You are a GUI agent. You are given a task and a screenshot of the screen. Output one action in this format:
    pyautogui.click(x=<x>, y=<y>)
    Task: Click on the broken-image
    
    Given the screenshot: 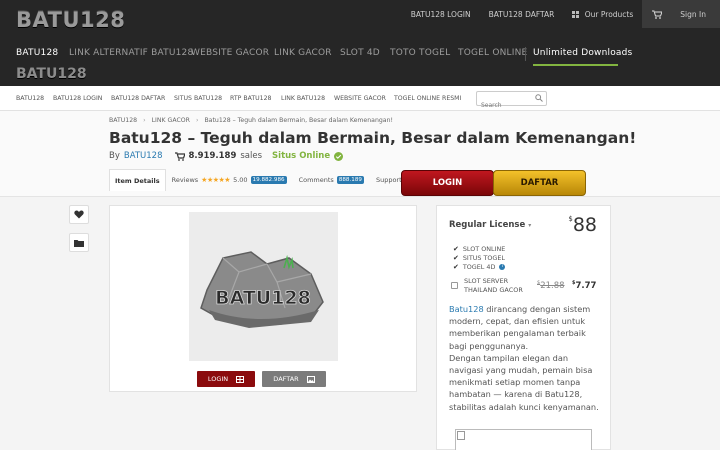 What is the action you would take?
    pyautogui.click(x=523, y=439)
    